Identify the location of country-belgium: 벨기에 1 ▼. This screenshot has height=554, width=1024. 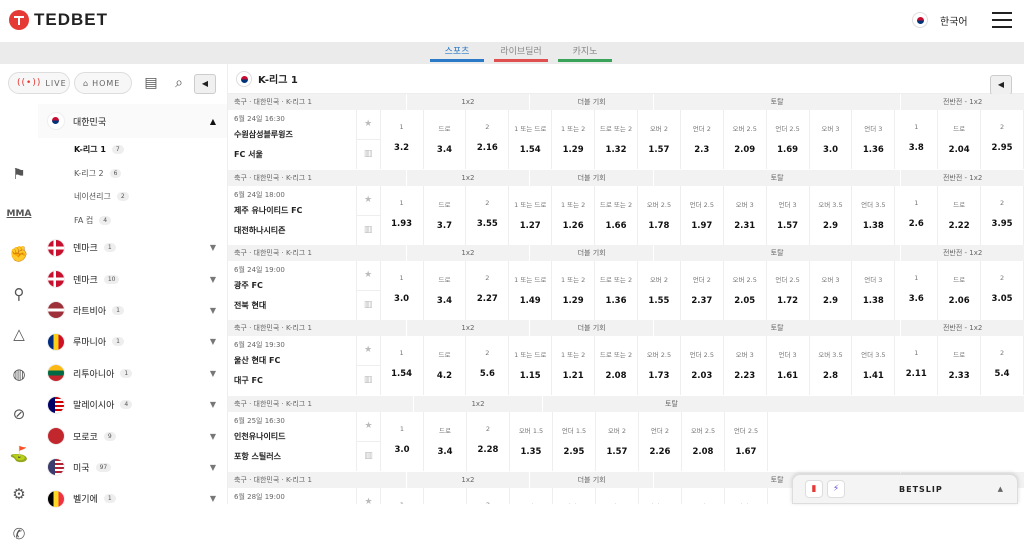
(132, 498).